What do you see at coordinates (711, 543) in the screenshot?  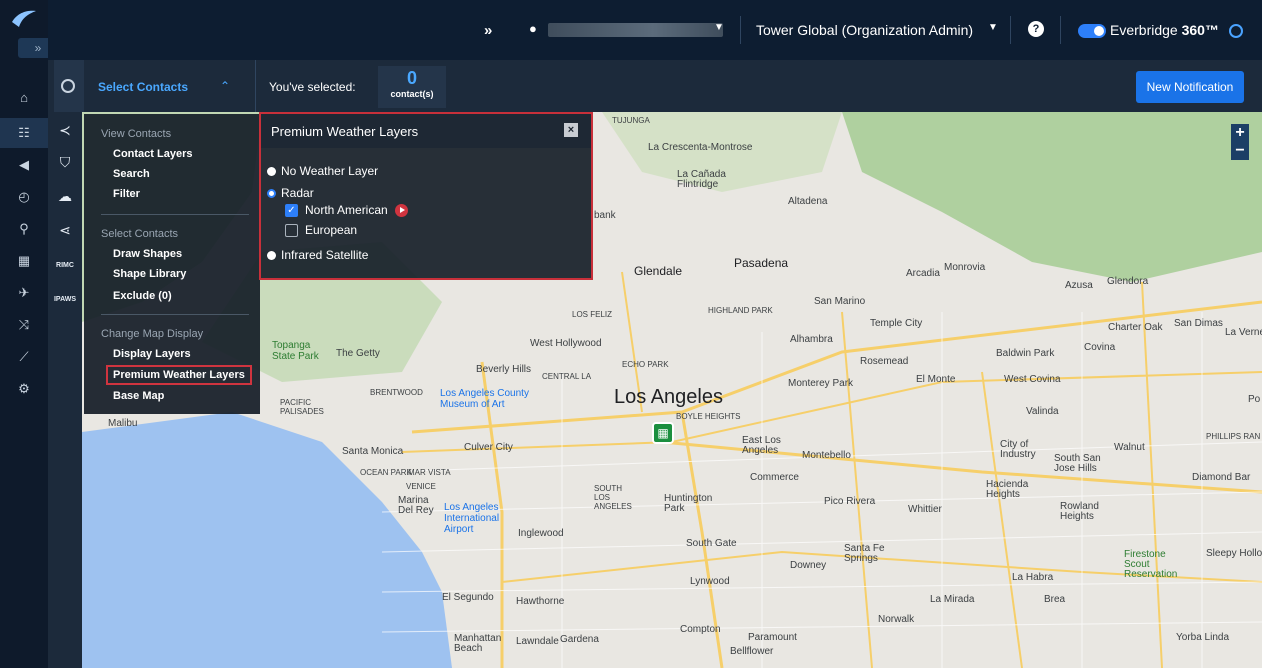 I see `map-label: South Gate` at bounding box center [711, 543].